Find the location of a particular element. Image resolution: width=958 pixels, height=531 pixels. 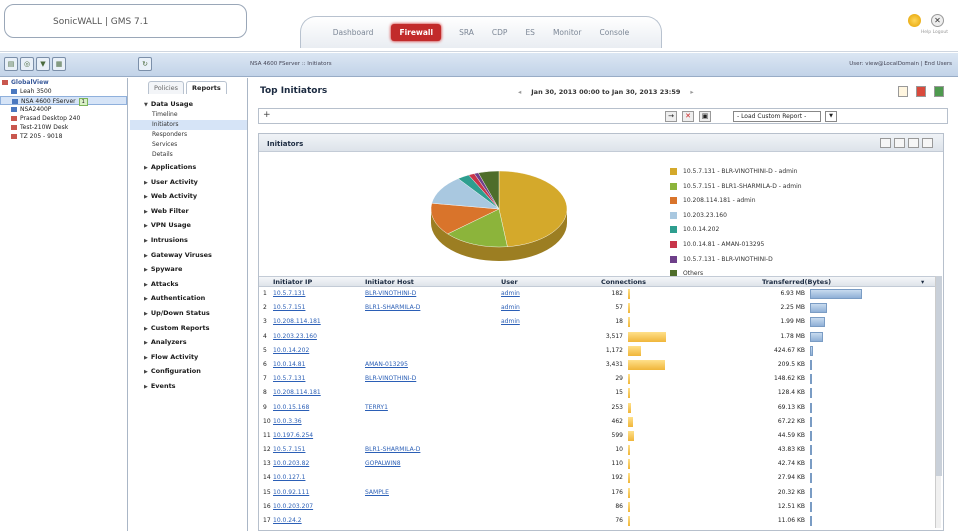

folder-icon: ▤ is located at coordinates (11, 64).